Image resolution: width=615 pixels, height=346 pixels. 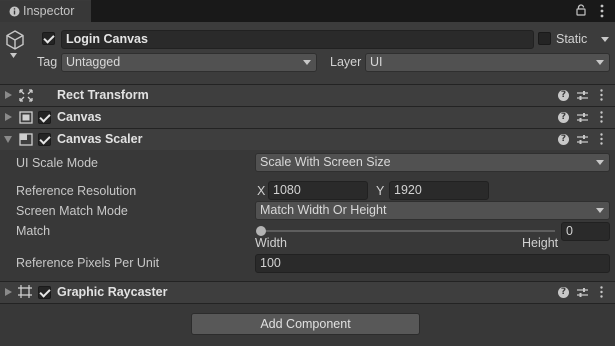 I want to click on separator, so click(x=307, y=303).